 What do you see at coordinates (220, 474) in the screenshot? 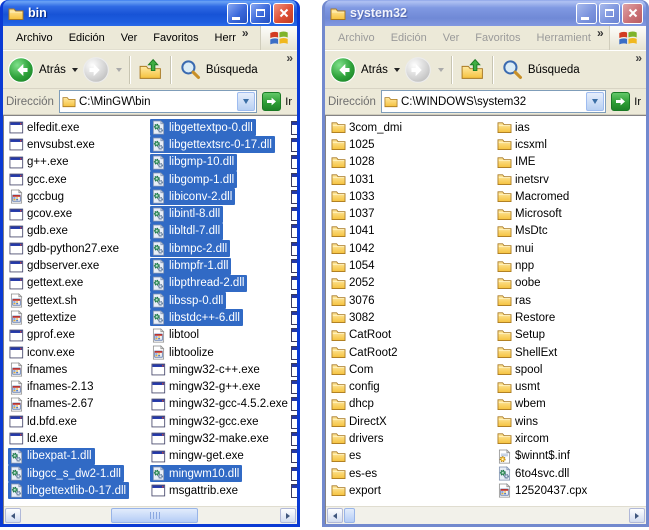
I see `file-item: mingwm10.dll` at bounding box center [220, 474].